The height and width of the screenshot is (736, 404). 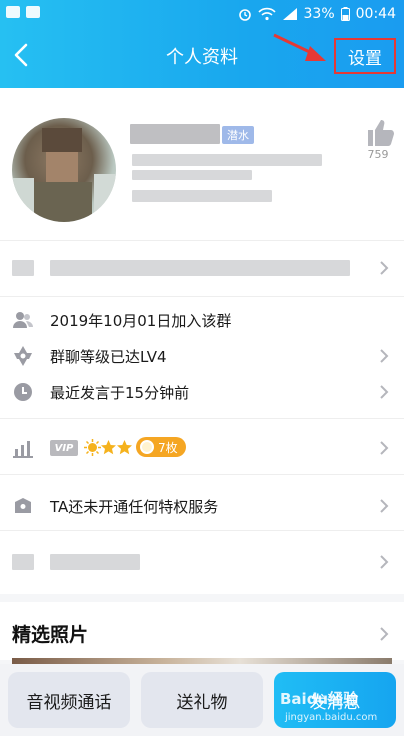 I want to click on send-gift-button: 送礼物, so click(x=202, y=700).